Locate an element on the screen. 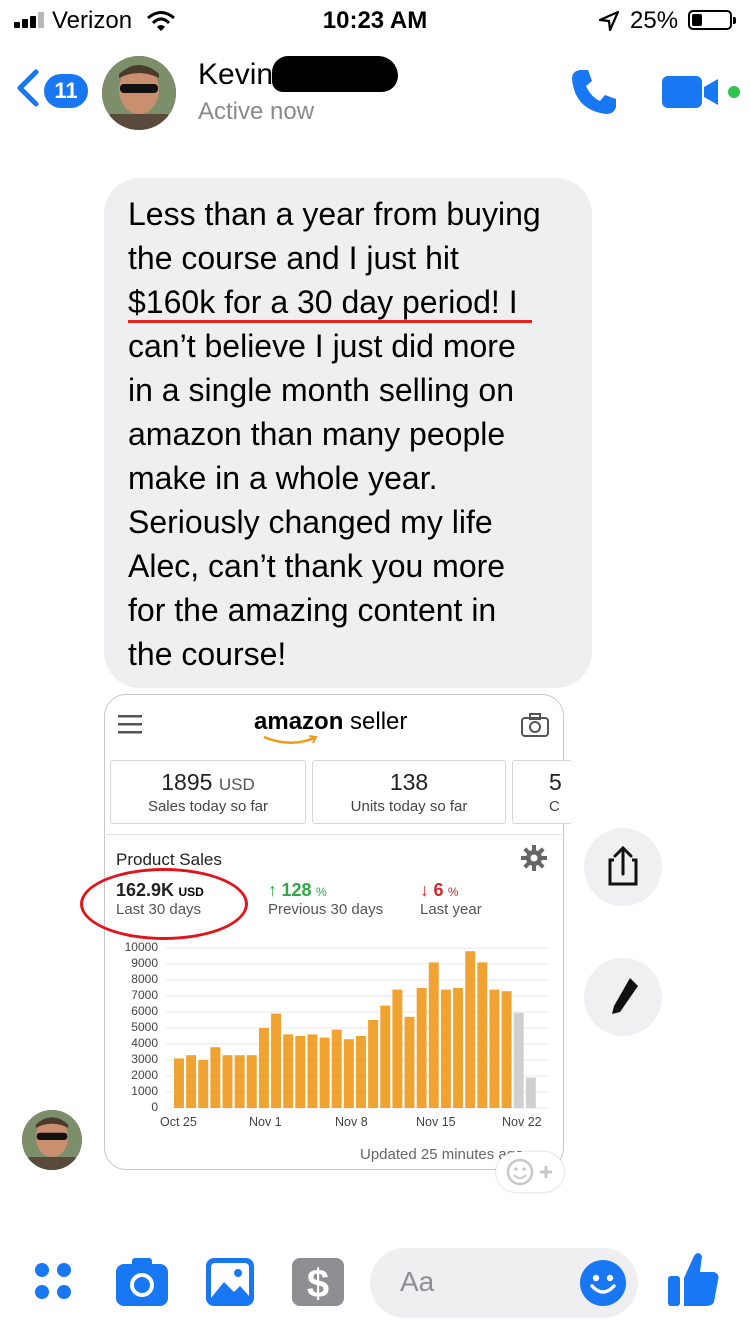  video-call-icon is located at coordinates (692, 92).